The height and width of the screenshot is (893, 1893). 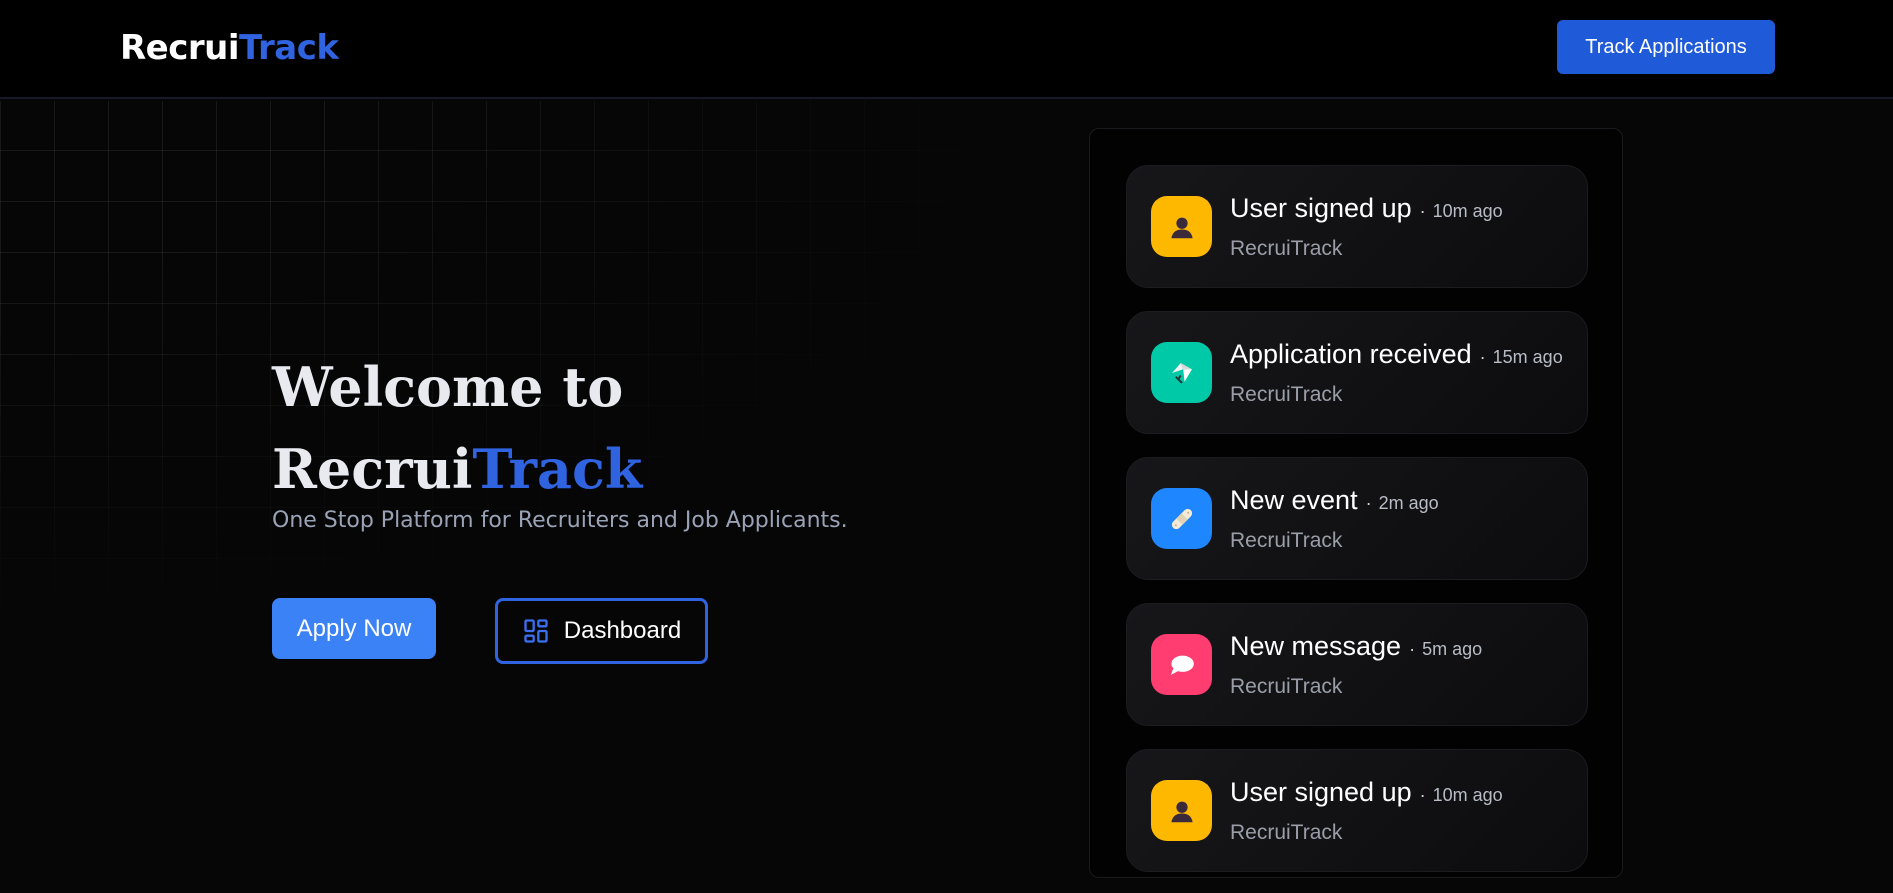 What do you see at coordinates (1527, 357) in the screenshot?
I see `feed-item-time: 15m ago` at bounding box center [1527, 357].